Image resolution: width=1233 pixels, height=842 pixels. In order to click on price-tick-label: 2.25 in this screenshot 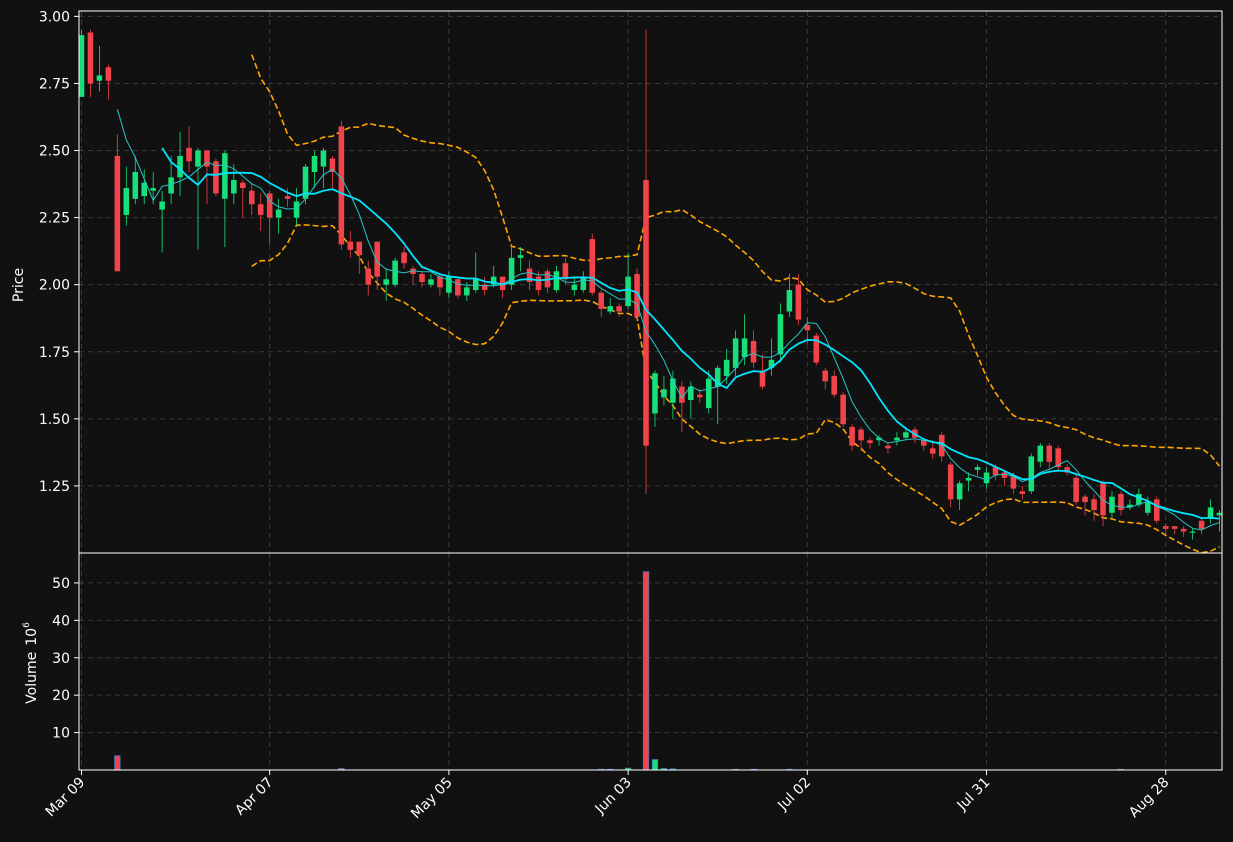, I will do `click(54, 219)`.